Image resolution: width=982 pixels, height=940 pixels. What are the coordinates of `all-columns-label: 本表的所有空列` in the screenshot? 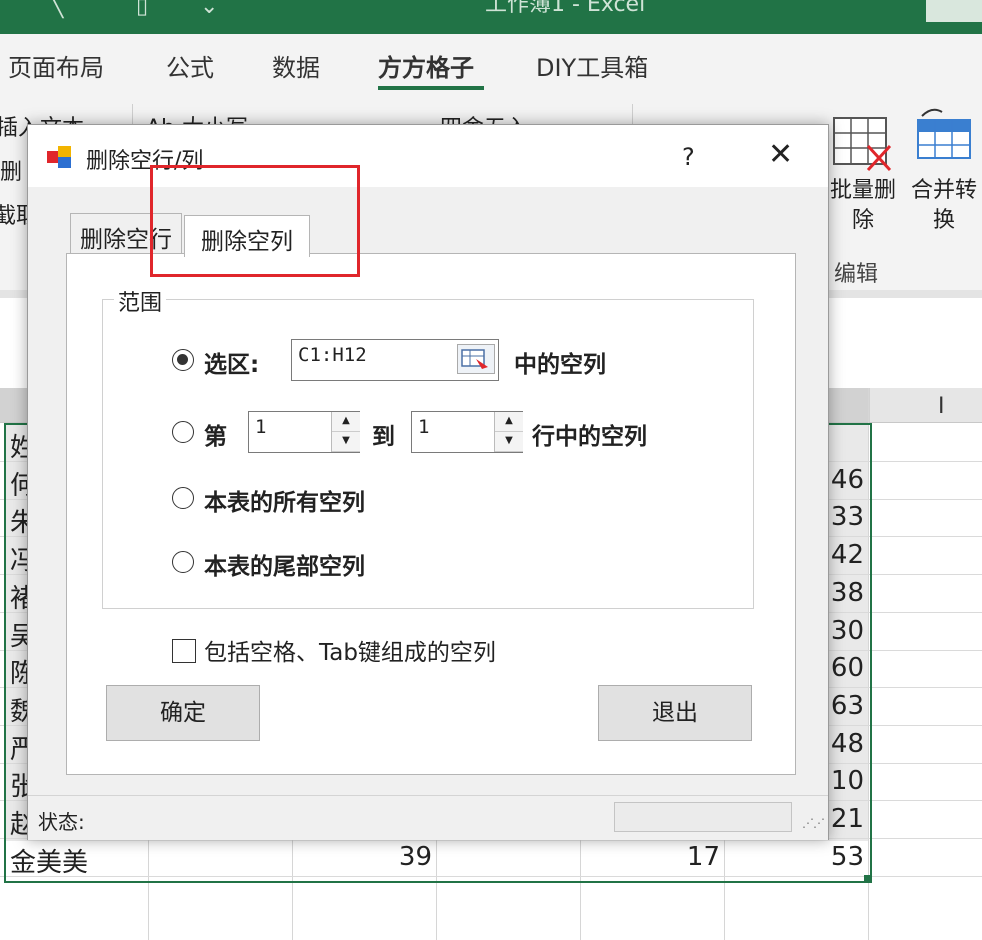 It's located at (284, 503).